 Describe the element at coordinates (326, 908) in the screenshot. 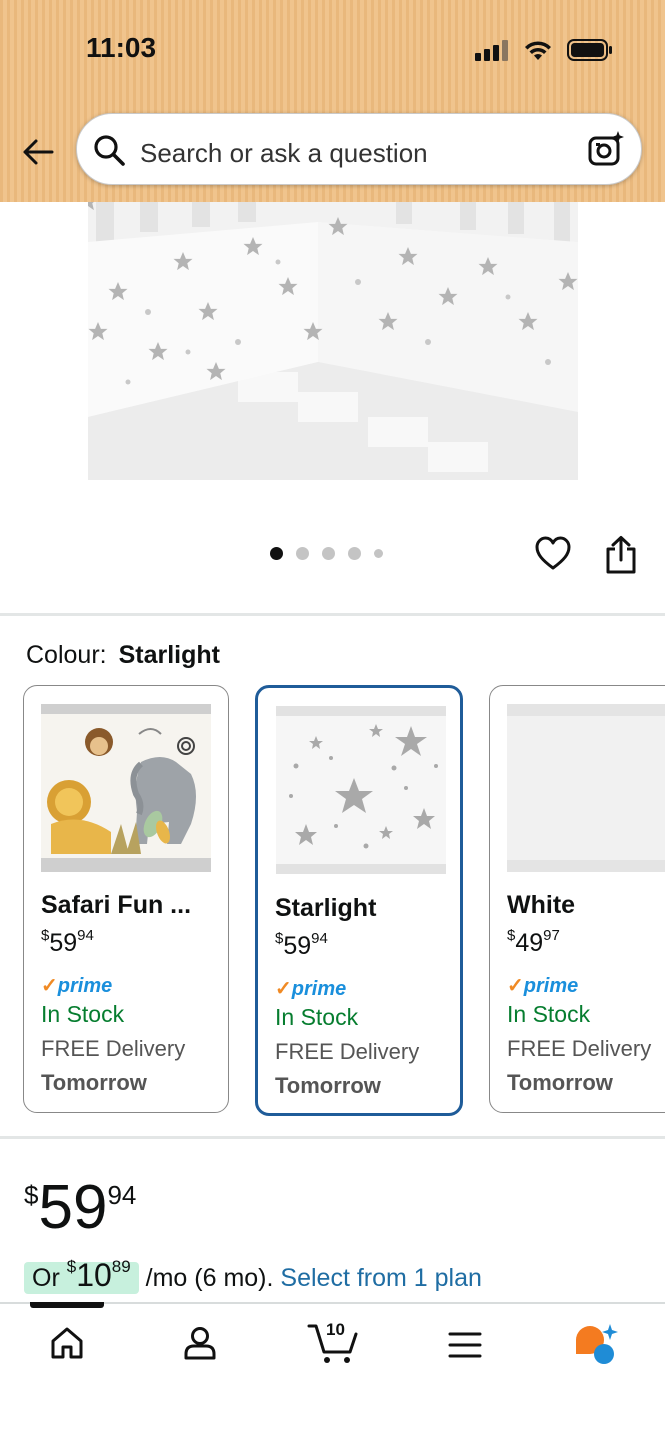

I see `variant-name: Starlight` at that location.